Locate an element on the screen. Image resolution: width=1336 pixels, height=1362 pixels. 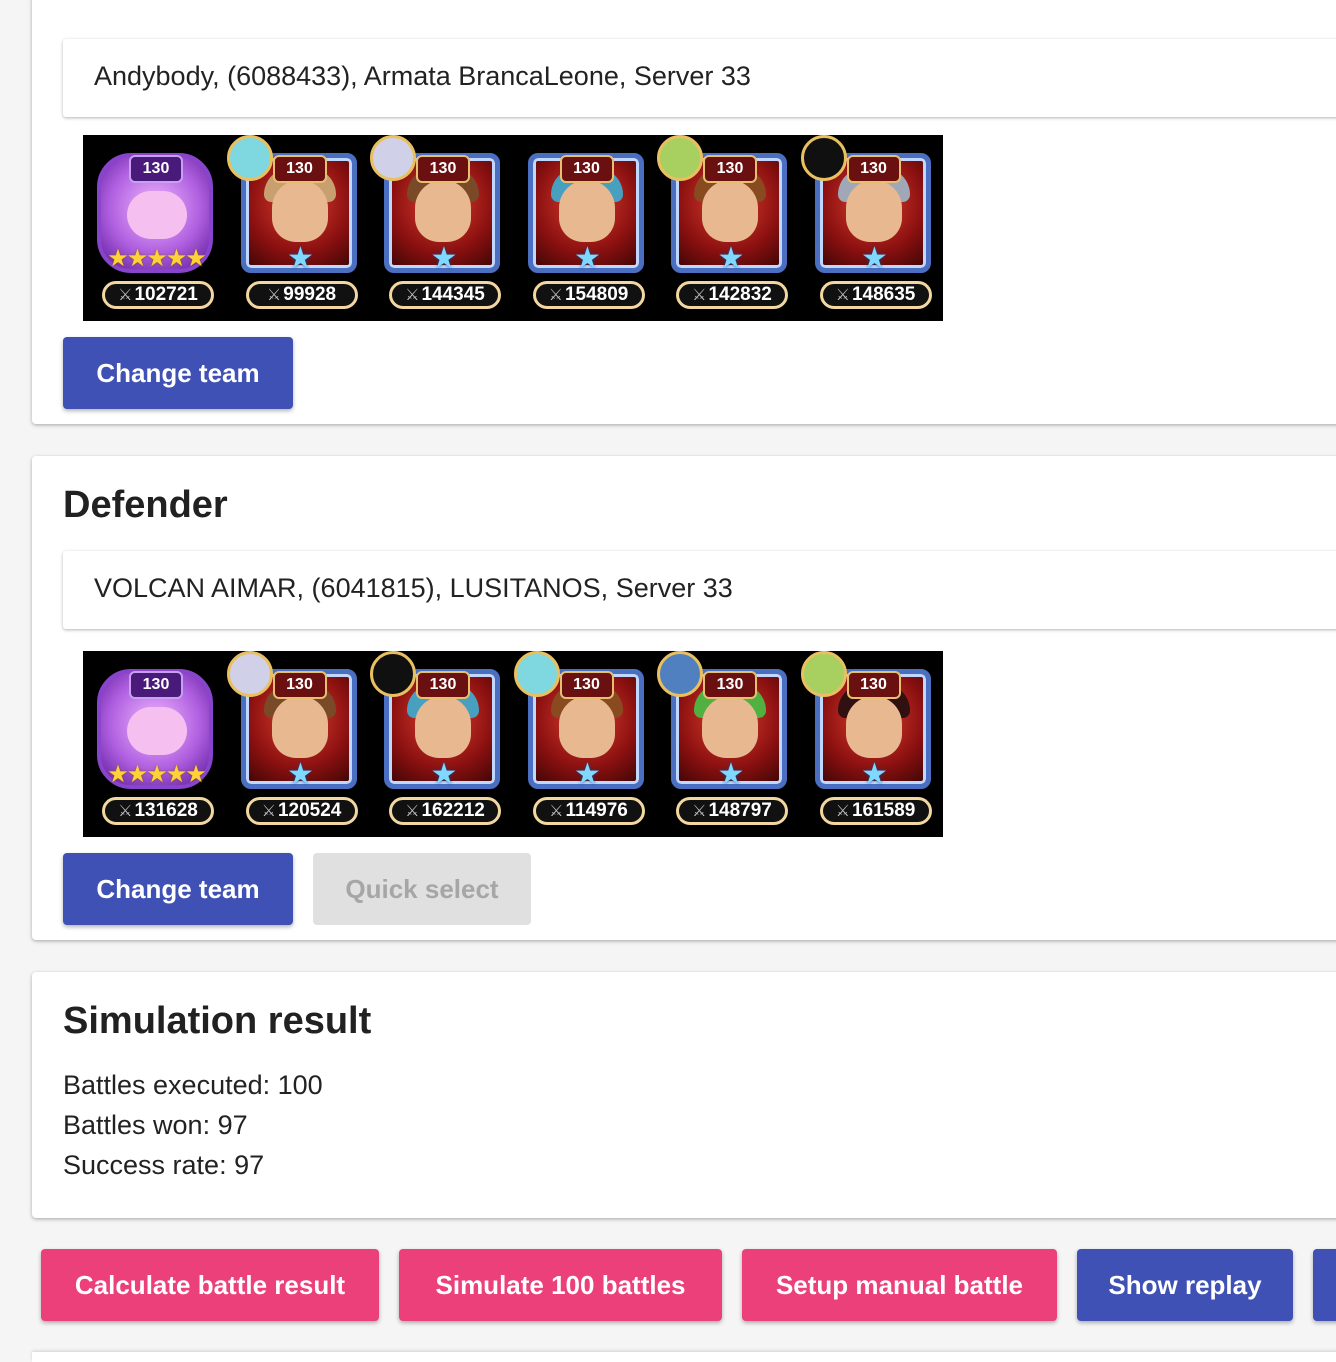
hero-slot: 130 ★ ⚔ 161589 is located at coordinates (866, 744).